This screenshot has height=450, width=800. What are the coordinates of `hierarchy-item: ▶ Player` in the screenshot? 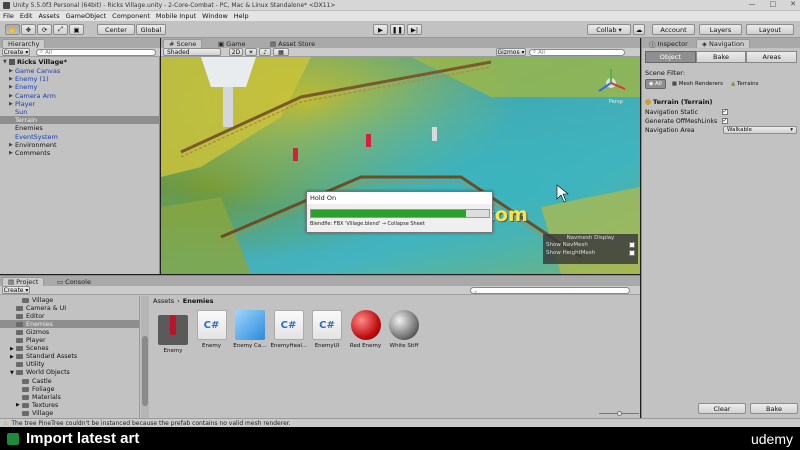 It's located at (80, 104).